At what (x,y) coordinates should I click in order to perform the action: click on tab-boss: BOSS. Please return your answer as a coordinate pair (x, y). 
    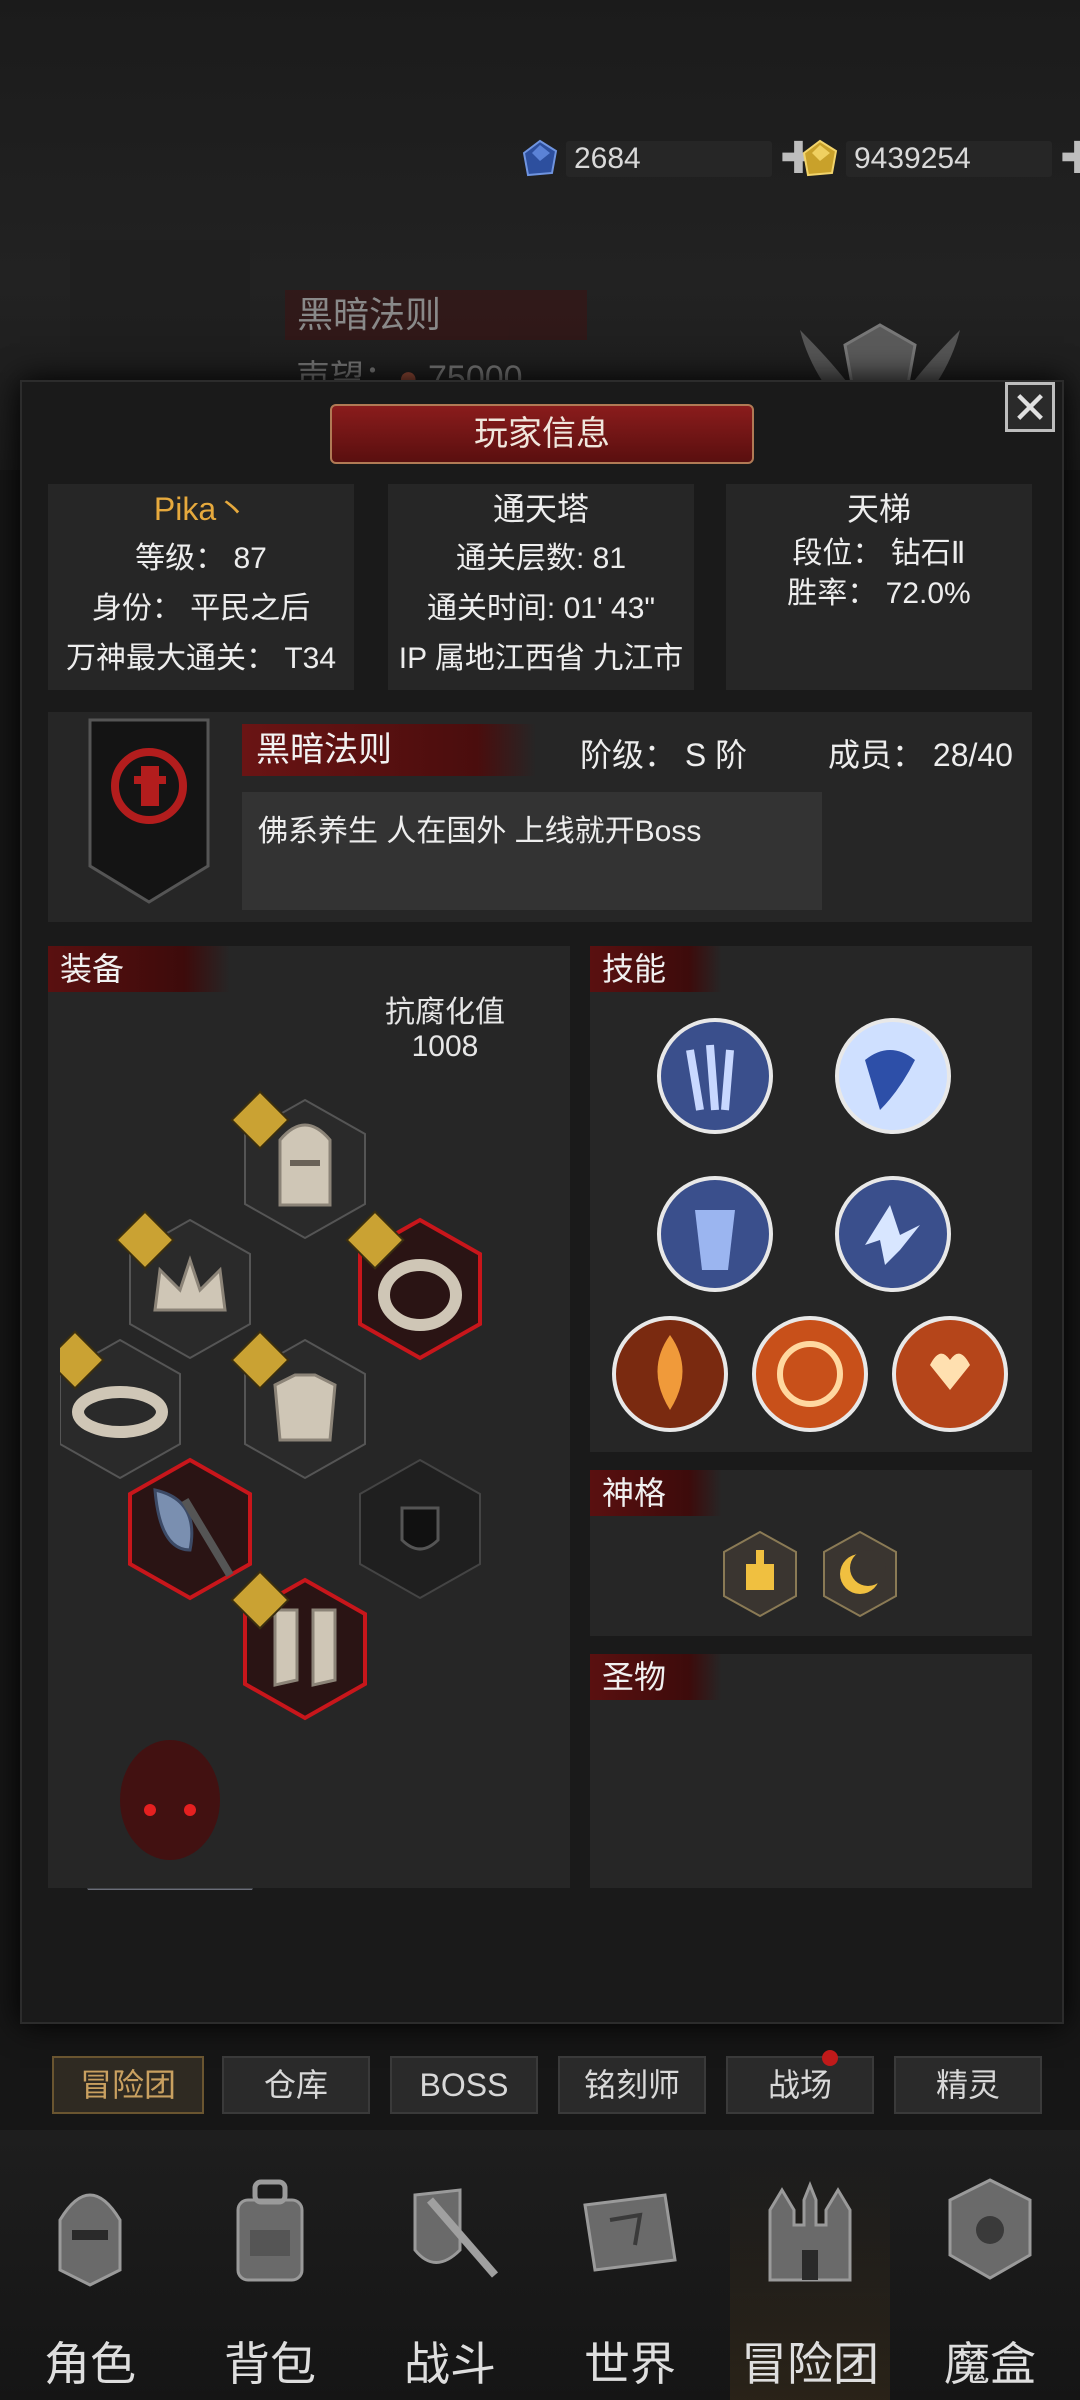
    Looking at the image, I should click on (464, 2085).